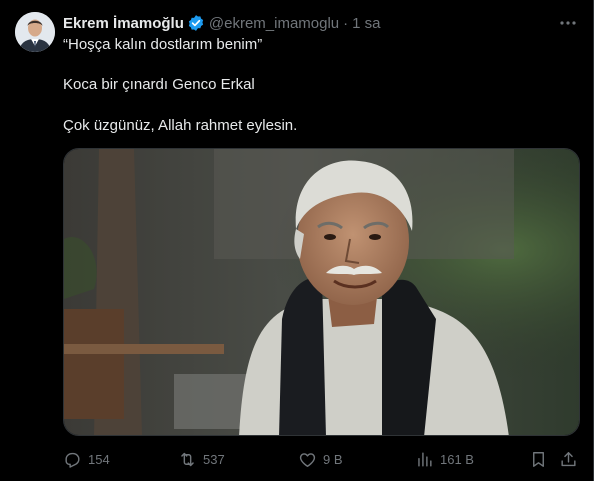 The width and height of the screenshot is (594, 481). Describe the element at coordinates (538, 459) in the screenshot. I see `bookmark-icon` at that location.